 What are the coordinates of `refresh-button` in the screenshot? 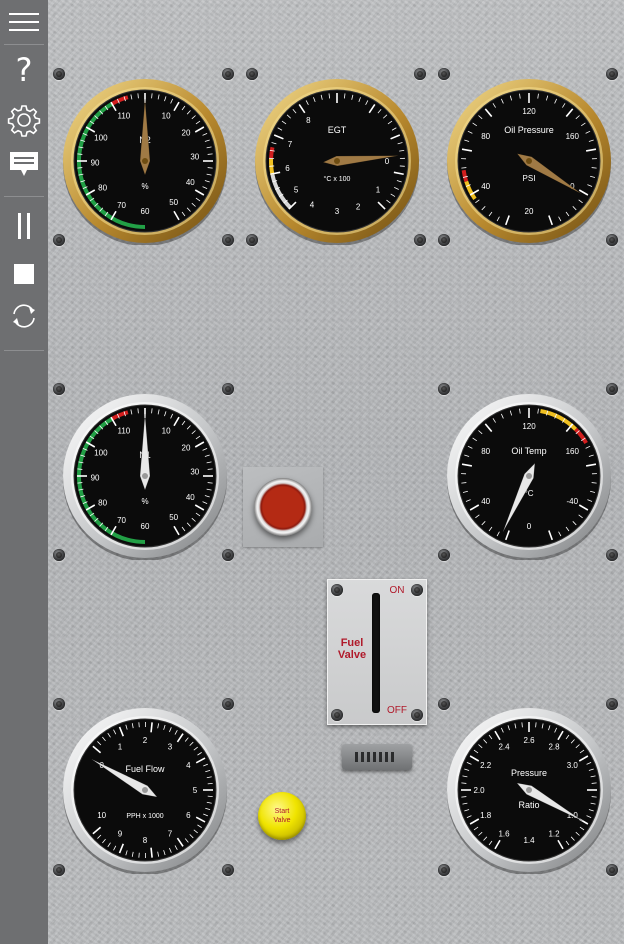 It's located at (24, 316).